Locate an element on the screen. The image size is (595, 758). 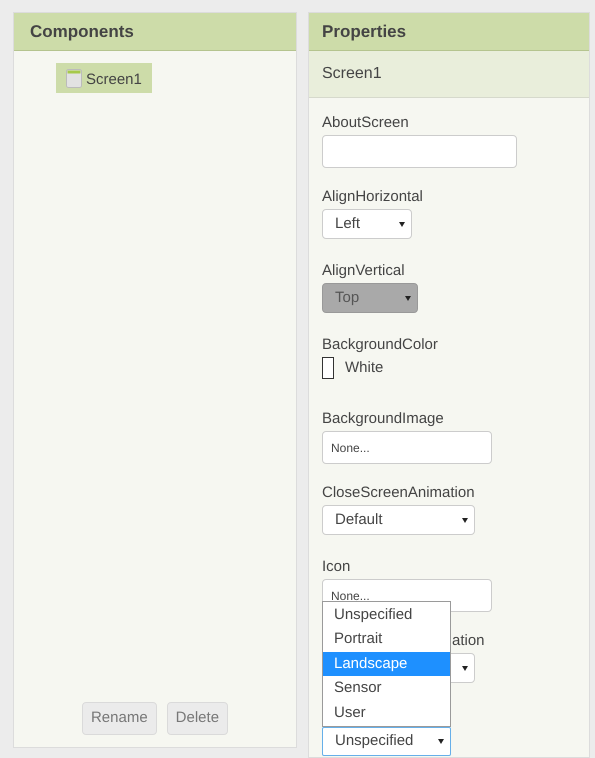
property-label: BackgroundColor is located at coordinates (380, 345).